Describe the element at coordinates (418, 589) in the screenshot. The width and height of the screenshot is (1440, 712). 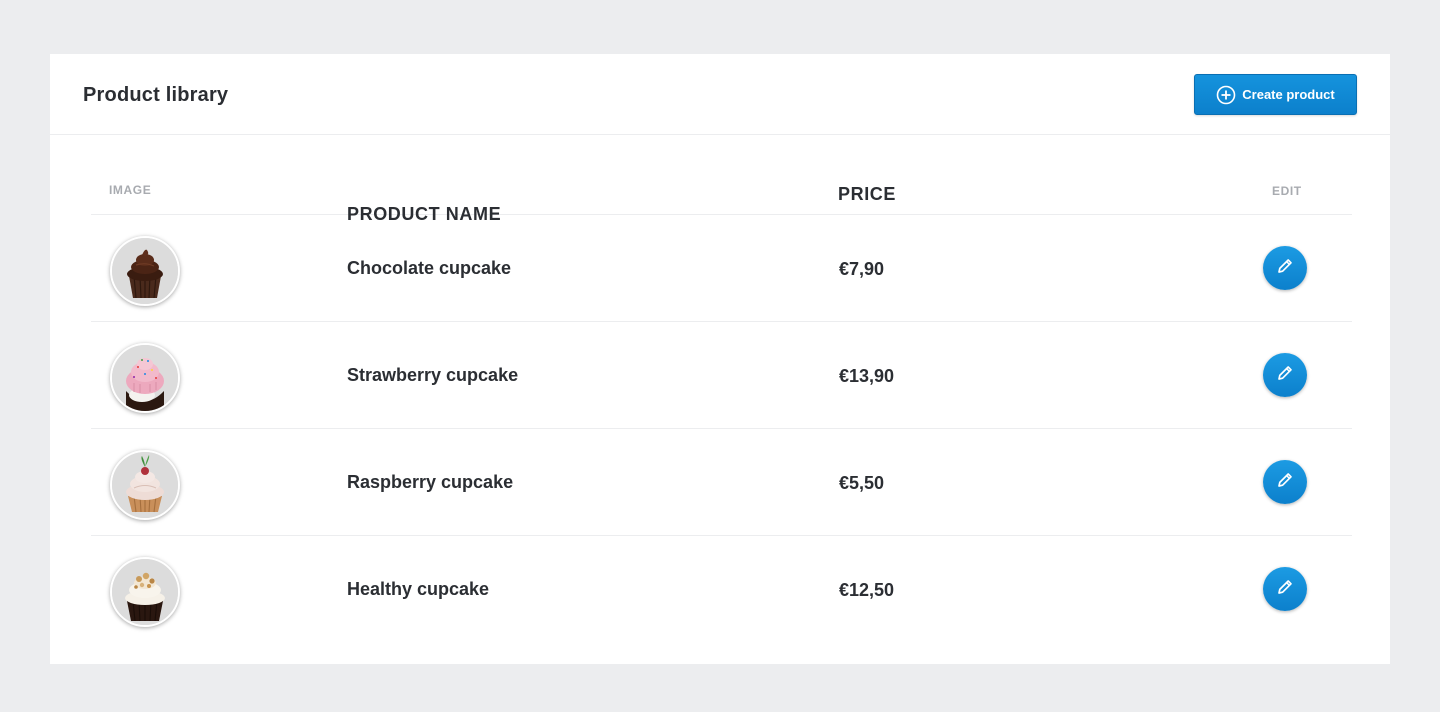
I see `product-name: Healthy cupcake` at that location.